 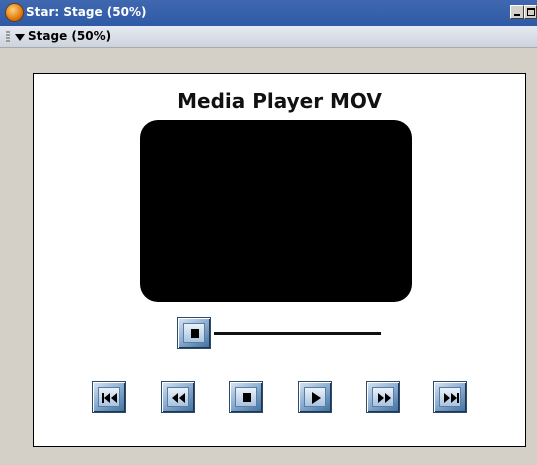 What do you see at coordinates (86, 12) in the screenshot?
I see `window-title: Star: Stage (50%)` at bounding box center [86, 12].